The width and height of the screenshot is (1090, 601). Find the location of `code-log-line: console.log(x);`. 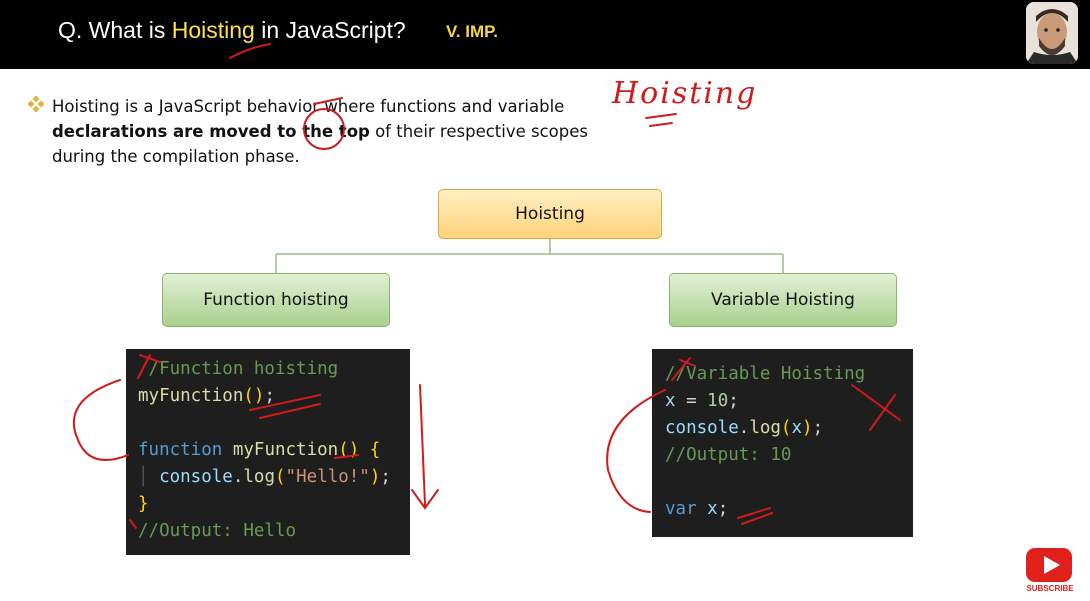

code-log-line: console.log(x); is located at coordinates (744, 428).